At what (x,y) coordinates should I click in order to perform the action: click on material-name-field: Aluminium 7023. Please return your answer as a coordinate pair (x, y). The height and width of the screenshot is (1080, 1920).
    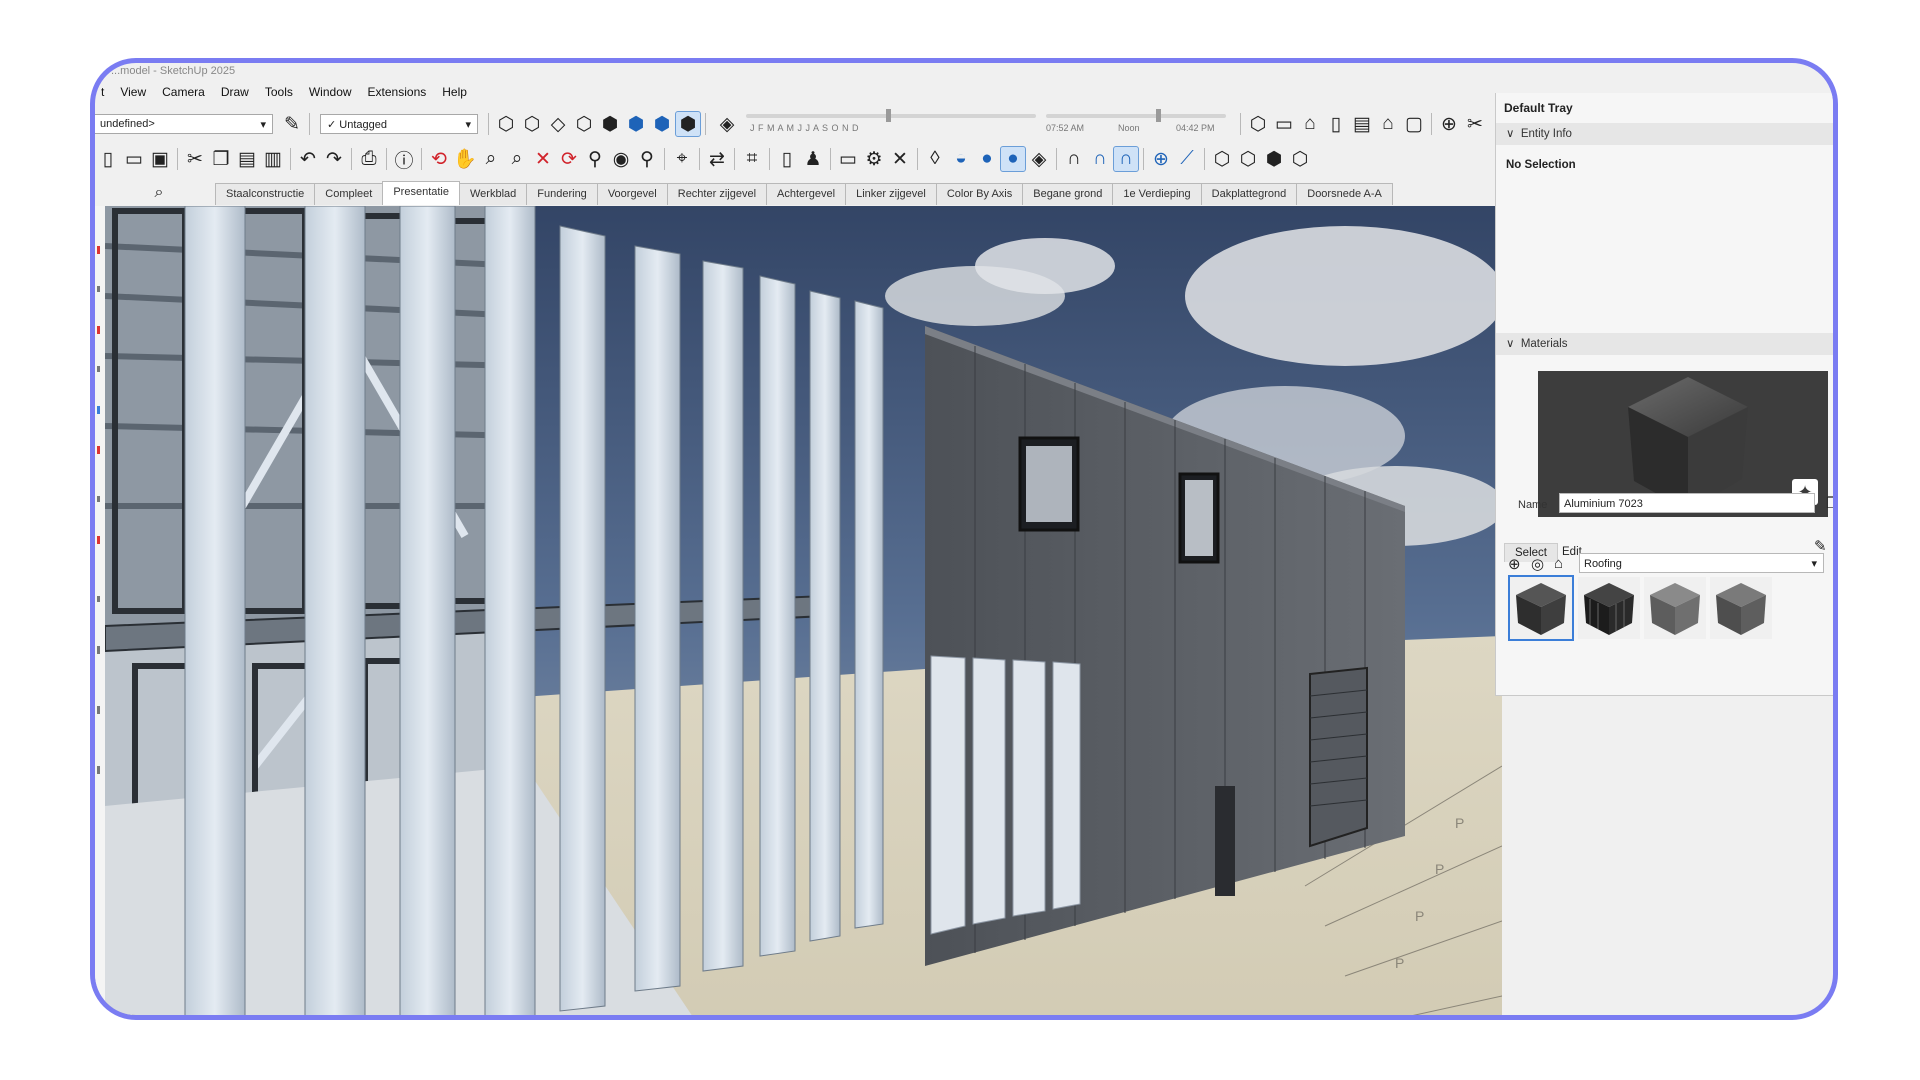
    Looking at the image, I should click on (1687, 503).